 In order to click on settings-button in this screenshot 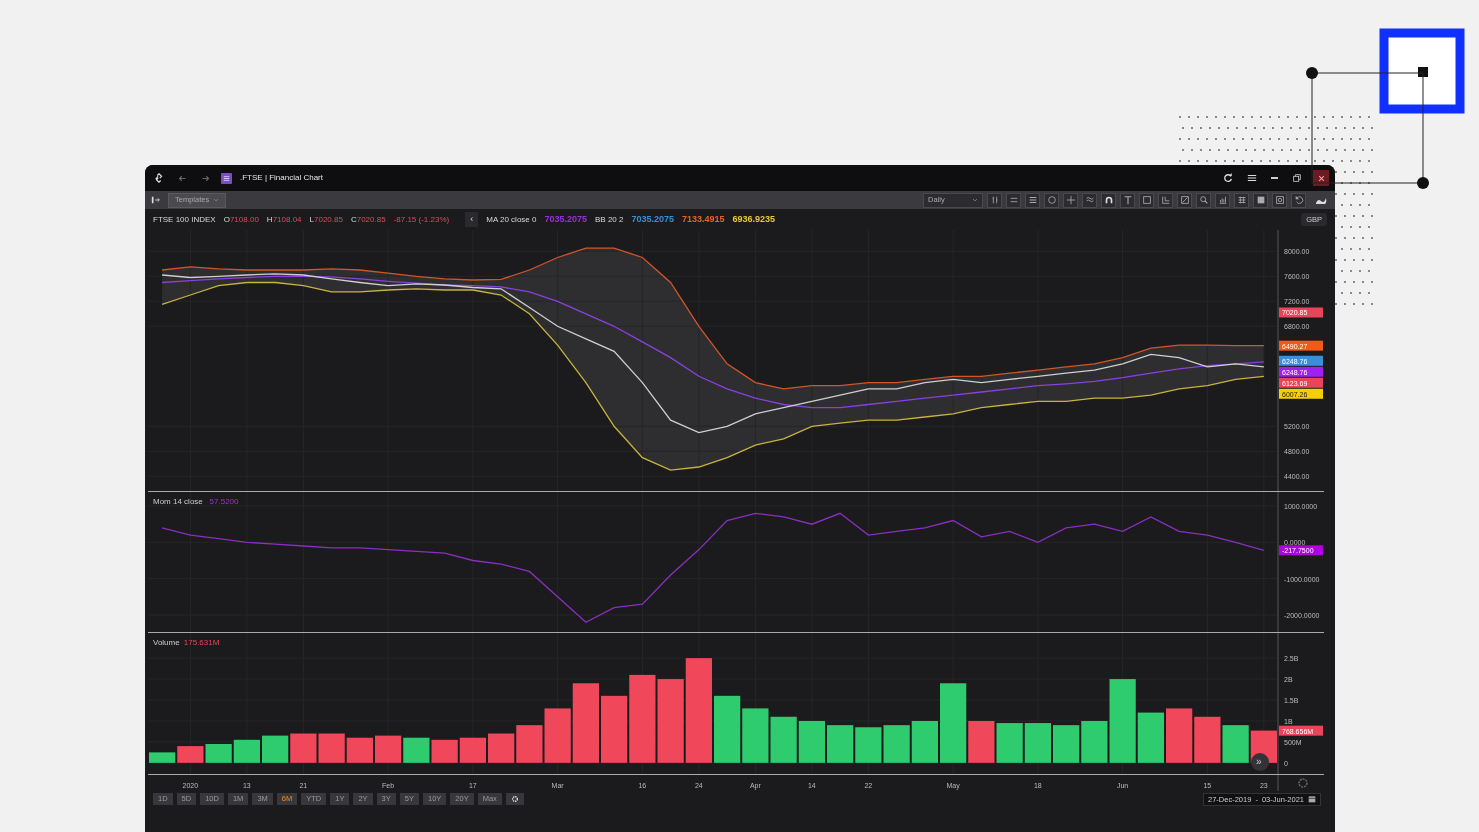, I will do `click(514, 799)`.